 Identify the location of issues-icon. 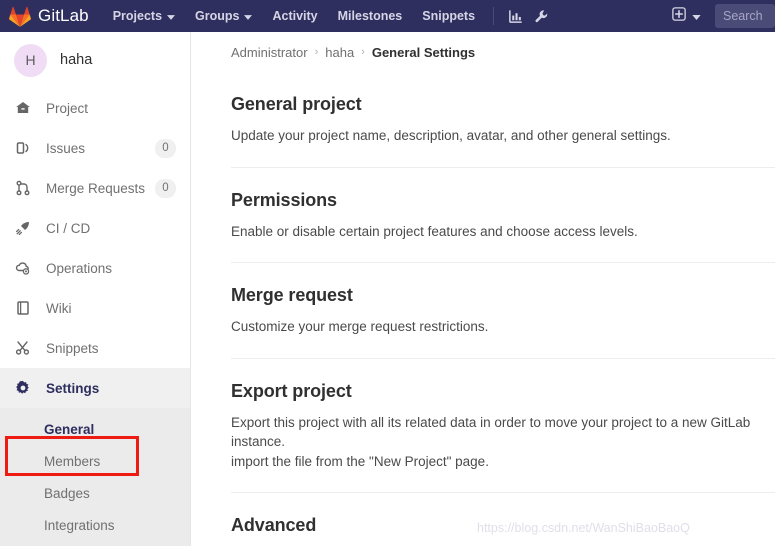
(23, 148).